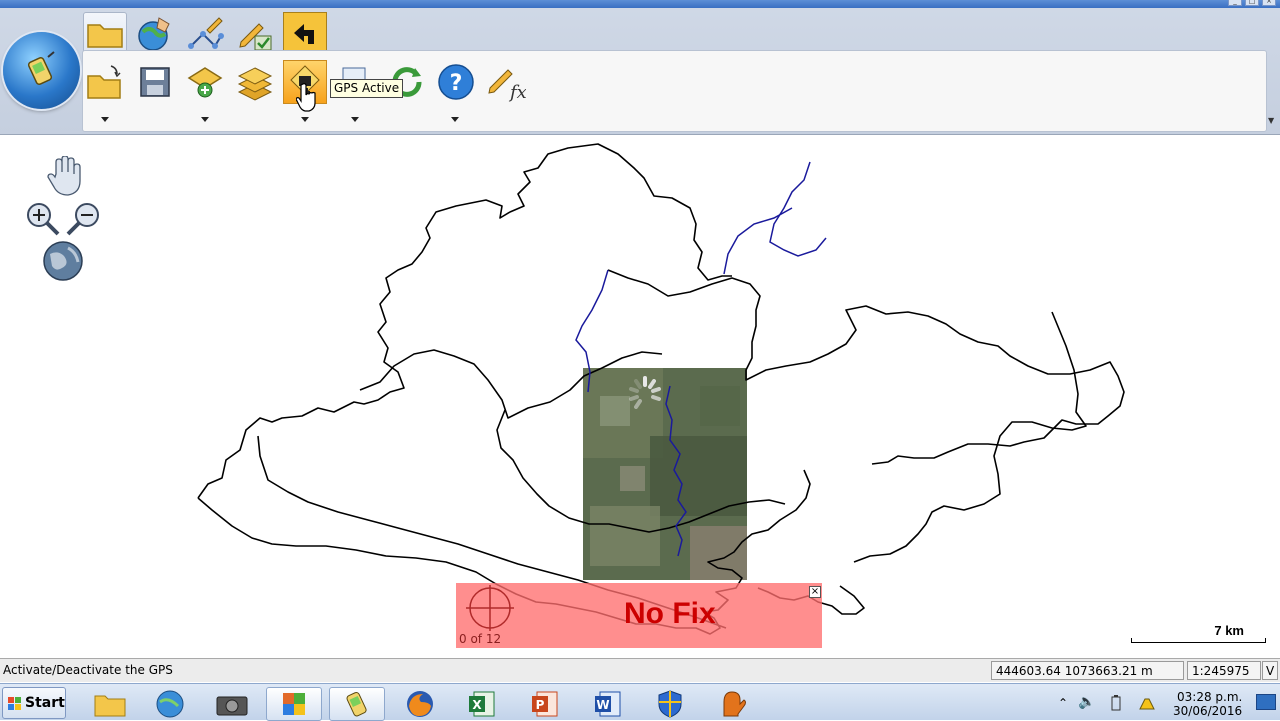 This screenshot has height=721, width=1280. I want to click on start-button: Start, so click(34, 703).